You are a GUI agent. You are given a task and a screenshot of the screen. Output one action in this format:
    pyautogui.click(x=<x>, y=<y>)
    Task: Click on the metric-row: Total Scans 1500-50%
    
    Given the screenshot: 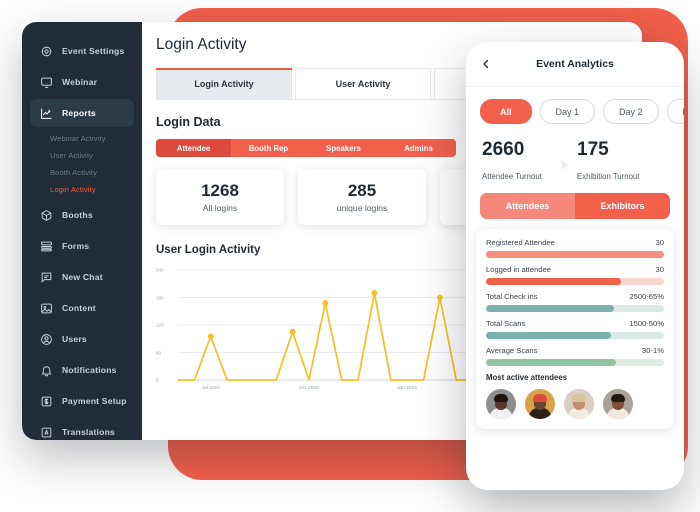 What is the action you would take?
    pyautogui.click(x=575, y=329)
    